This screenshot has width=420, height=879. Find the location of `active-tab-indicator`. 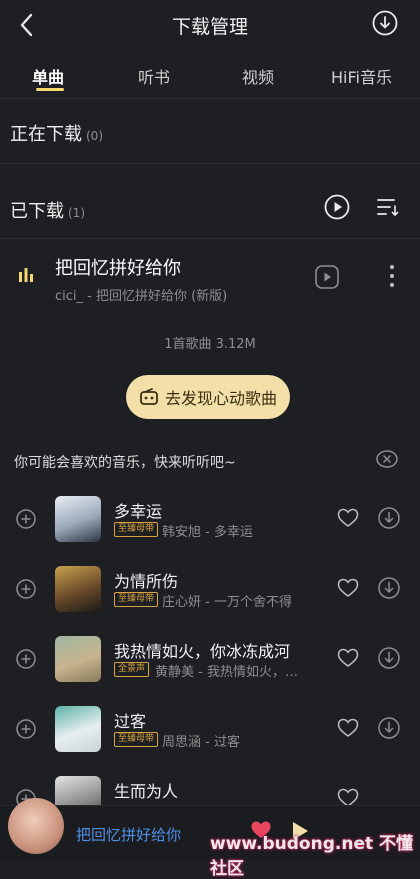

active-tab-indicator is located at coordinates (50, 89).